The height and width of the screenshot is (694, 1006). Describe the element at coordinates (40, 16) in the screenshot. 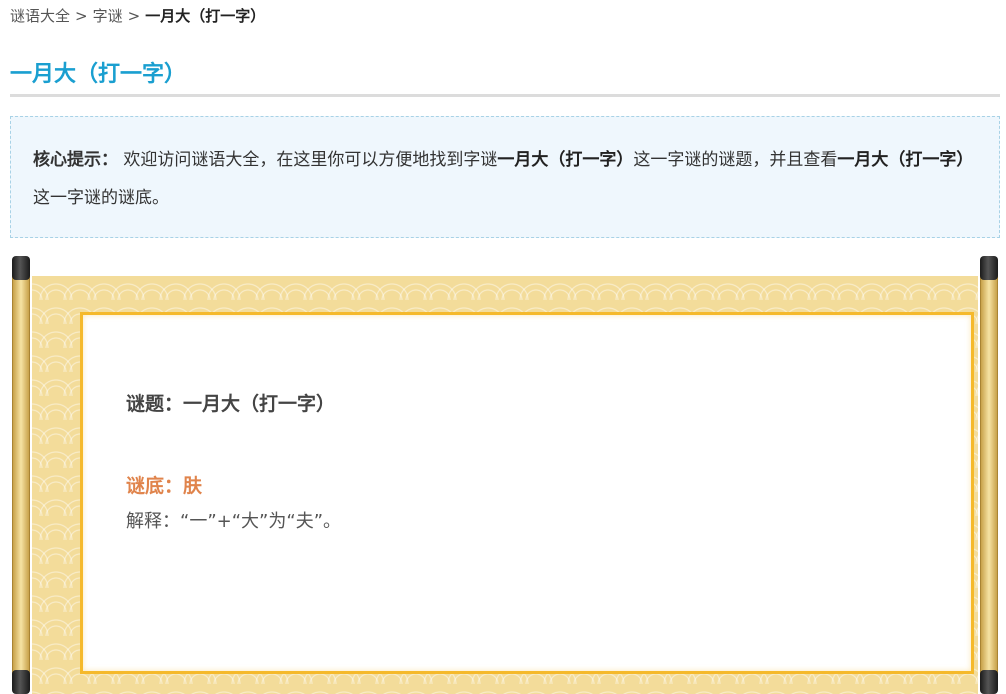

I see `breadcrumb-home-link: 谜语大全` at that location.